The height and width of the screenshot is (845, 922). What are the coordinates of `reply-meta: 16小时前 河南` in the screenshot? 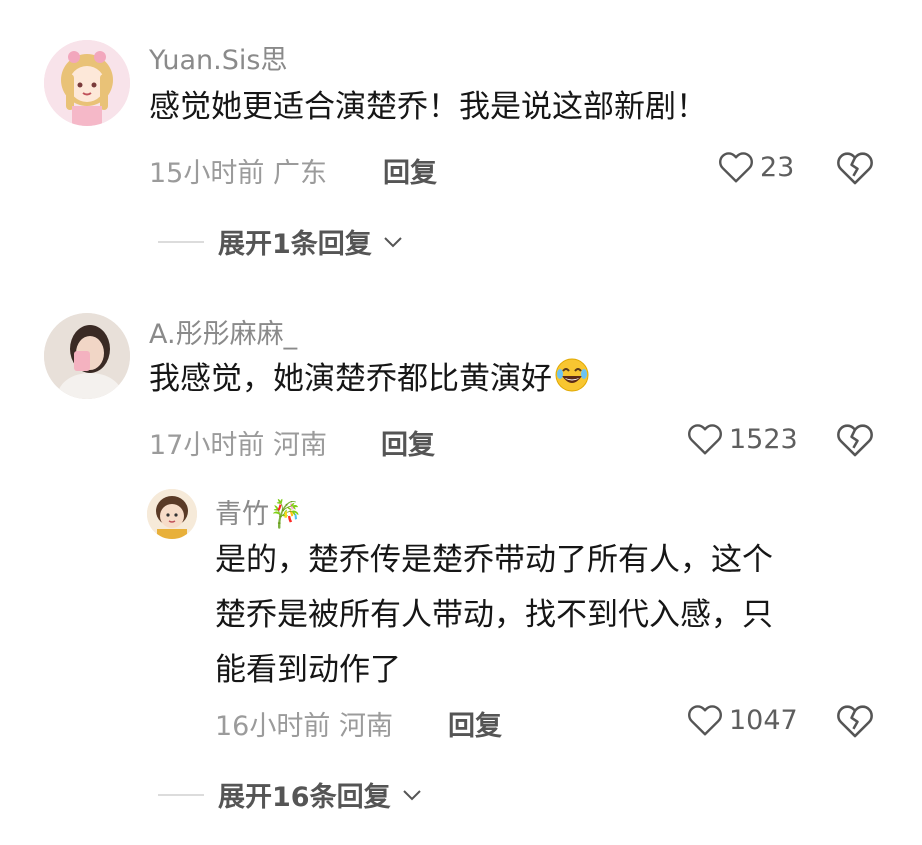 It's located at (304, 723).